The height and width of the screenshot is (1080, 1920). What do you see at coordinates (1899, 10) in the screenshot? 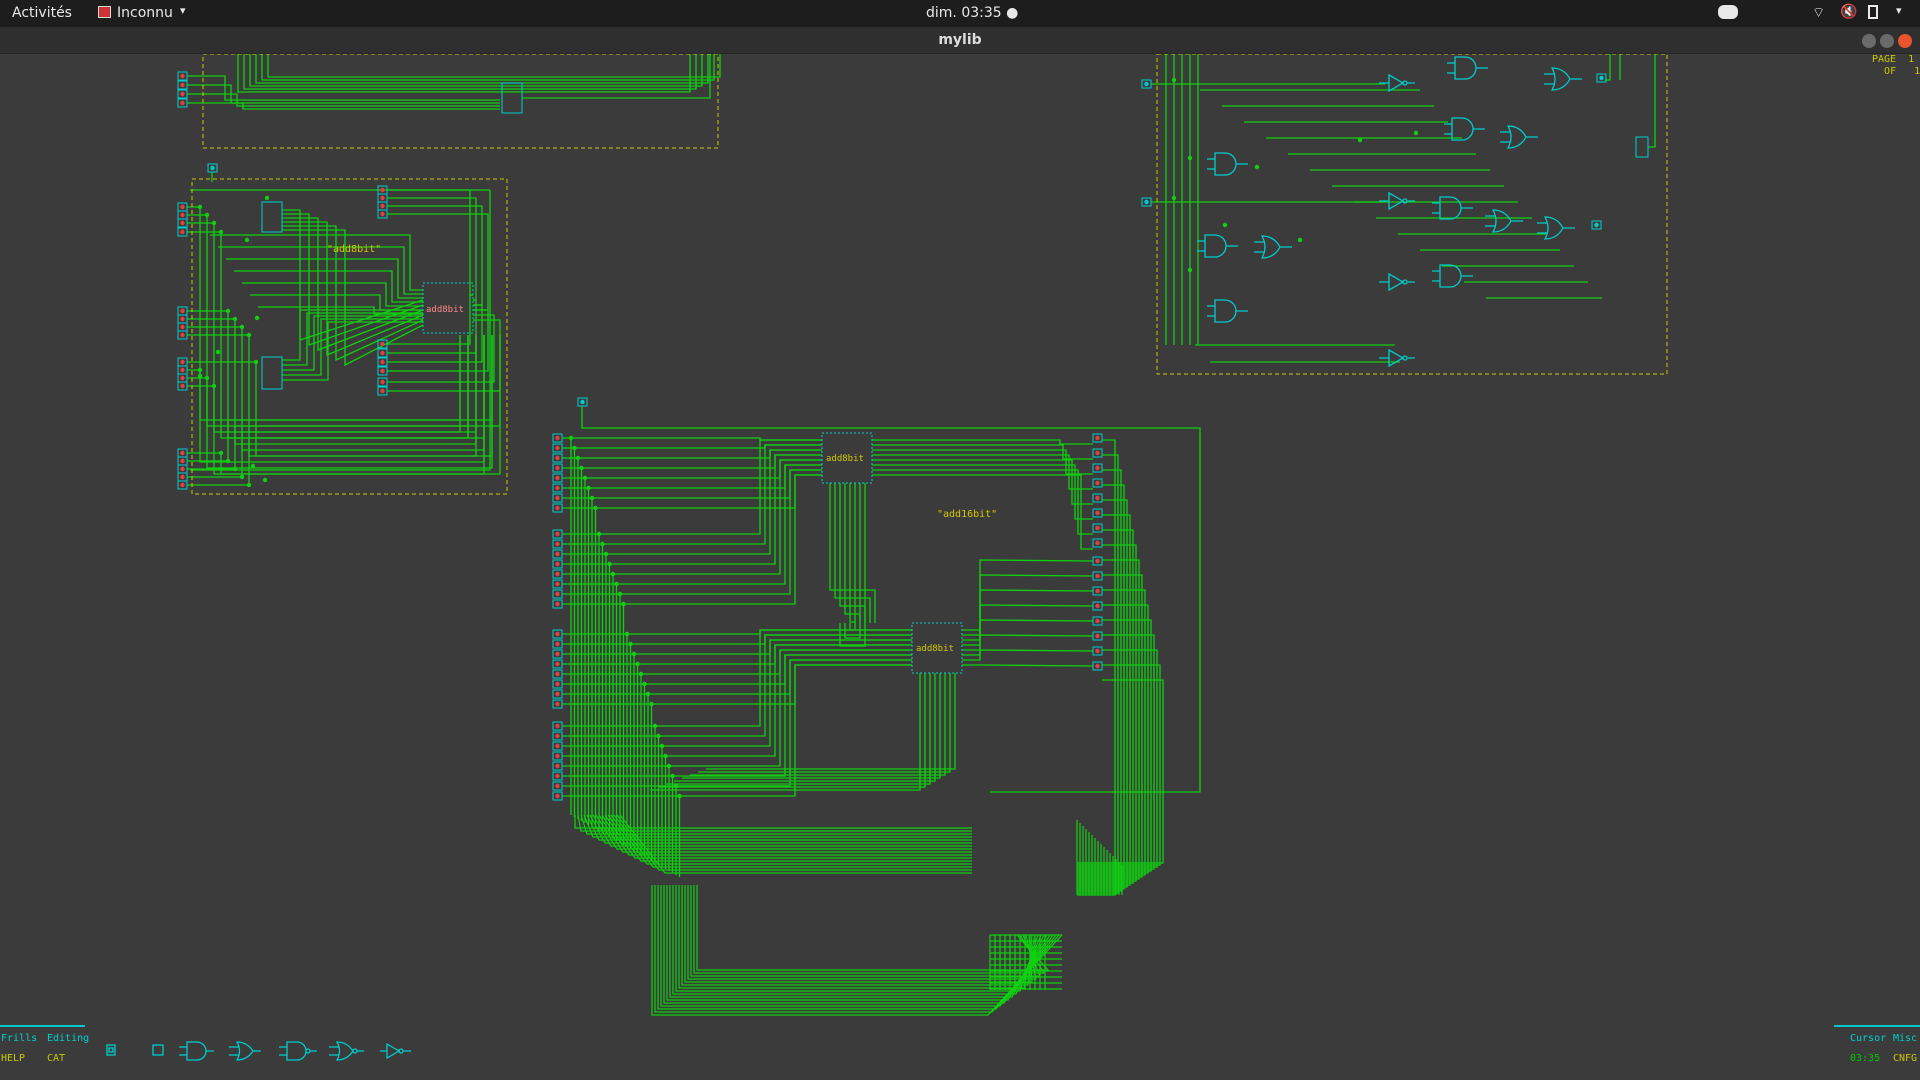
I see `system-menu-chevron-icon: ▾` at bounding box center [1899, 10].